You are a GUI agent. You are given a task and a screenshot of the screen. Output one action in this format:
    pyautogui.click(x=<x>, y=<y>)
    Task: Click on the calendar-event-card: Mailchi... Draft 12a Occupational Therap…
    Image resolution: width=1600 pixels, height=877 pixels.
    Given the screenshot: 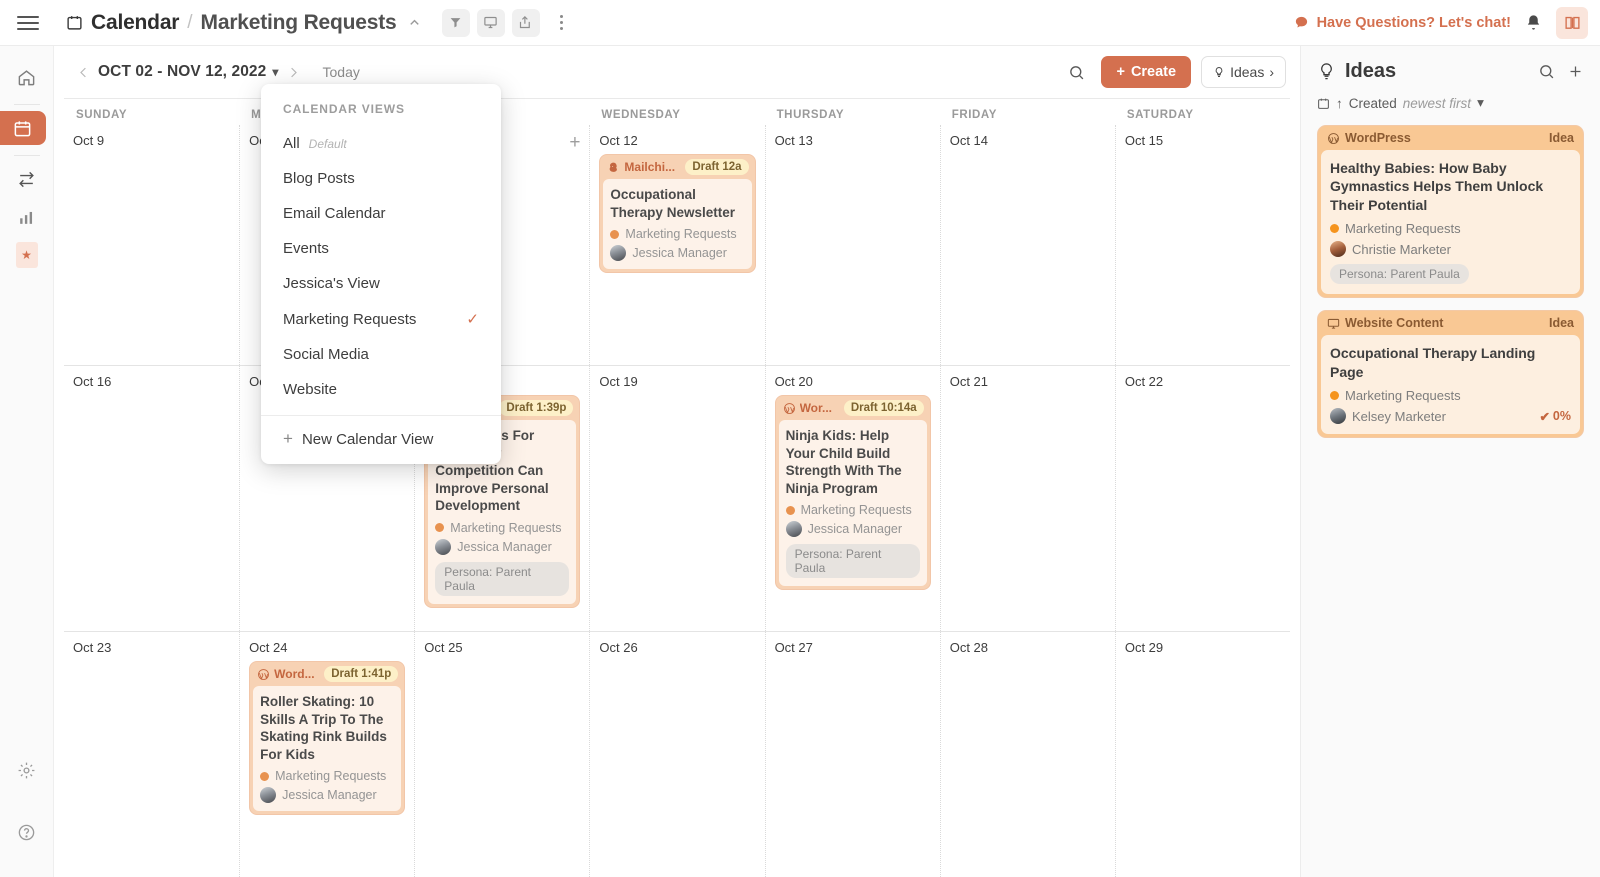 What is the action you would take?
    pyautogui.click(x=677, y=214)
    